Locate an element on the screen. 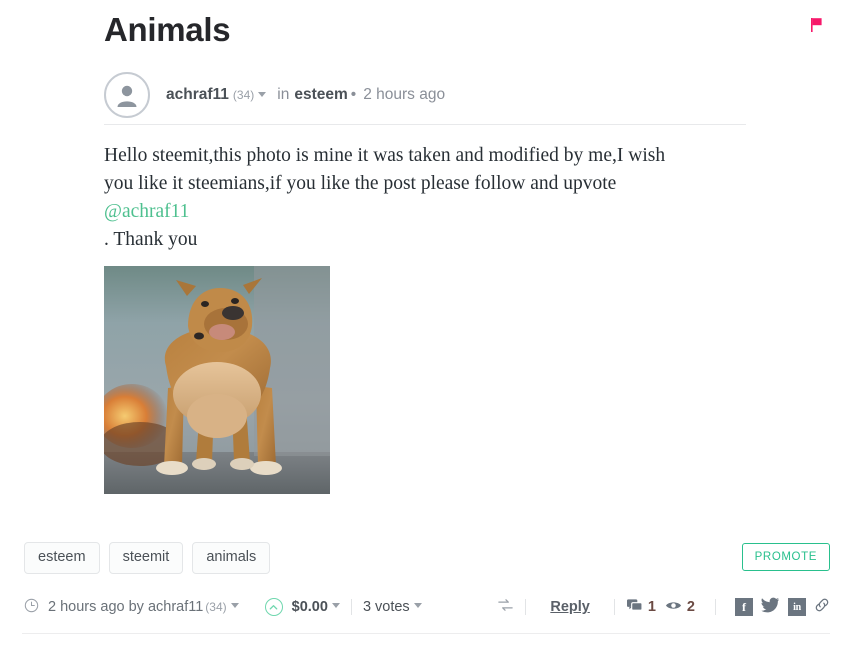 The width and height of the screenshot is (853, 647). payout-amount: $0.00 is located at coordinates (310, 607).